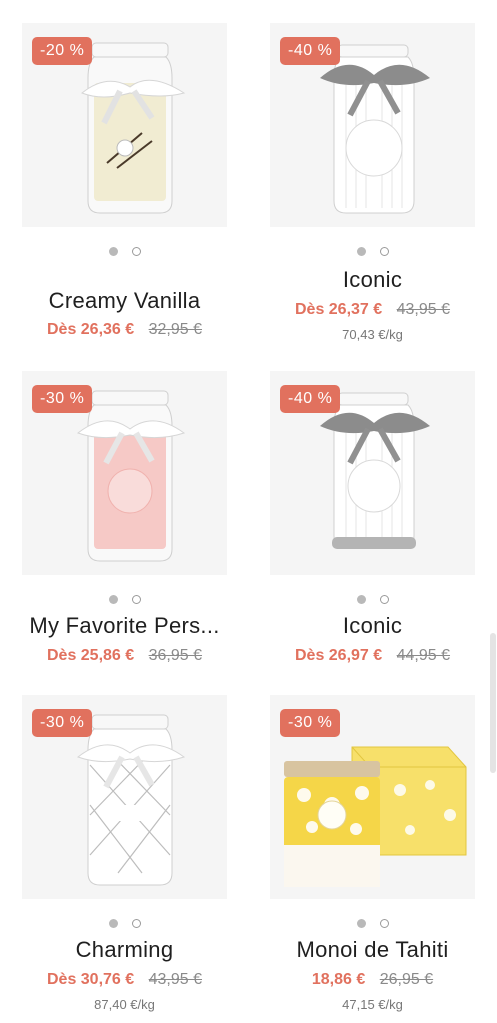  I want to click on unit-price: 47,15 €/kg, so click(372, 1004).